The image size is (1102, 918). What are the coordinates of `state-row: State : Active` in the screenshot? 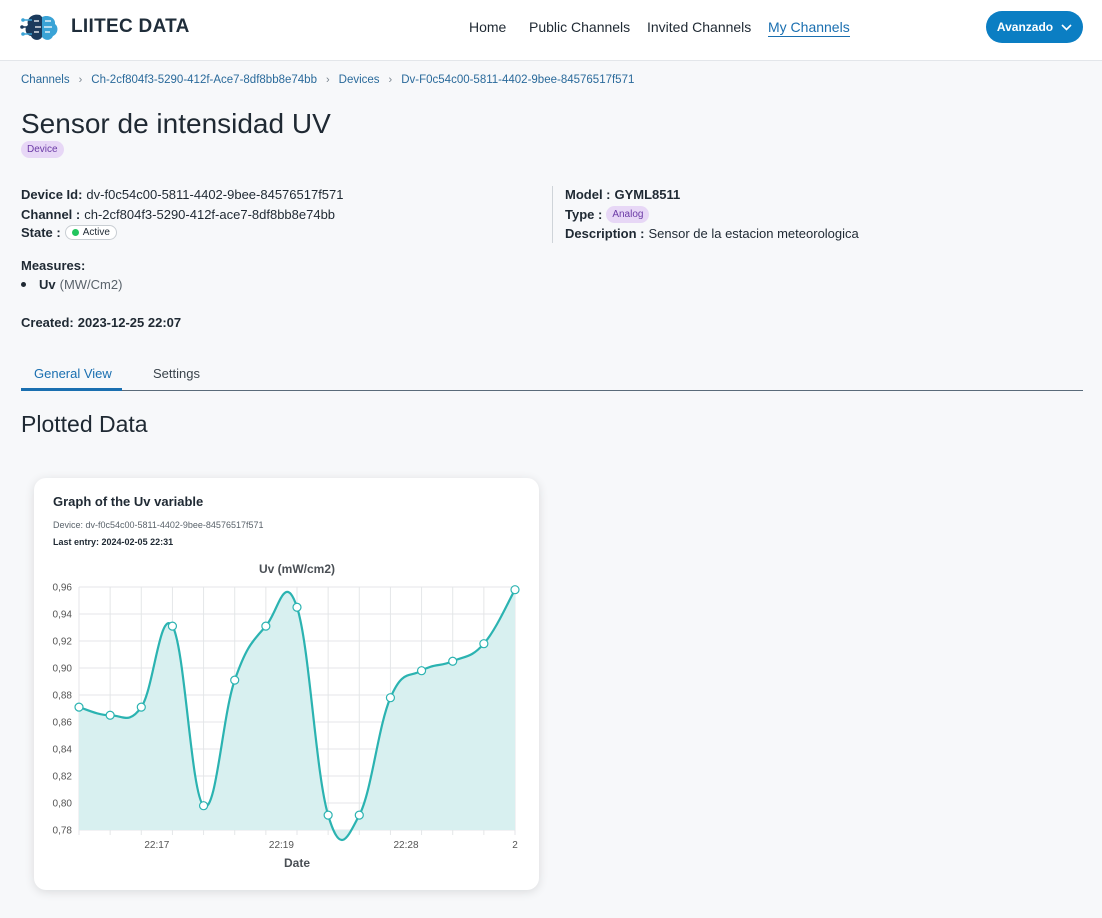 It's located at (69, 232).